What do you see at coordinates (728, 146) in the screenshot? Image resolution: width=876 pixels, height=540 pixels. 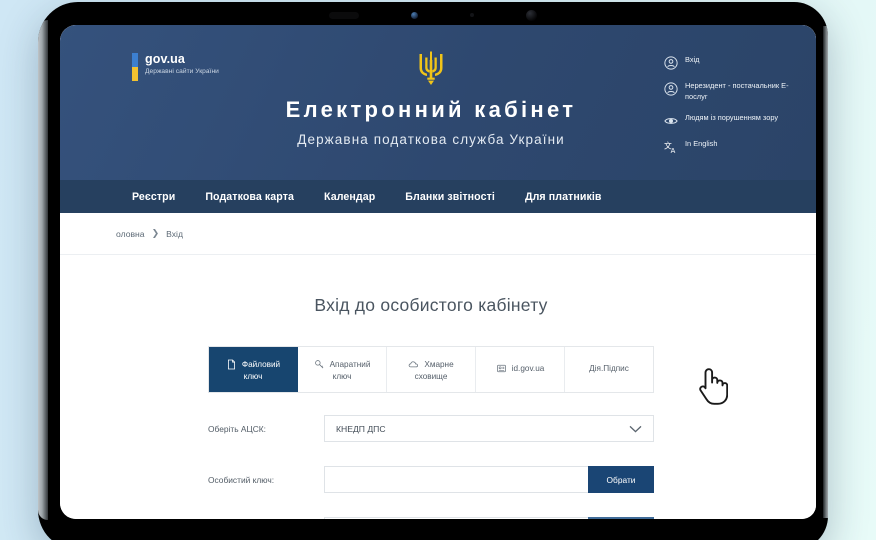 I see `utility-link-english: 文 A In English` at bounding box center [728, 146].